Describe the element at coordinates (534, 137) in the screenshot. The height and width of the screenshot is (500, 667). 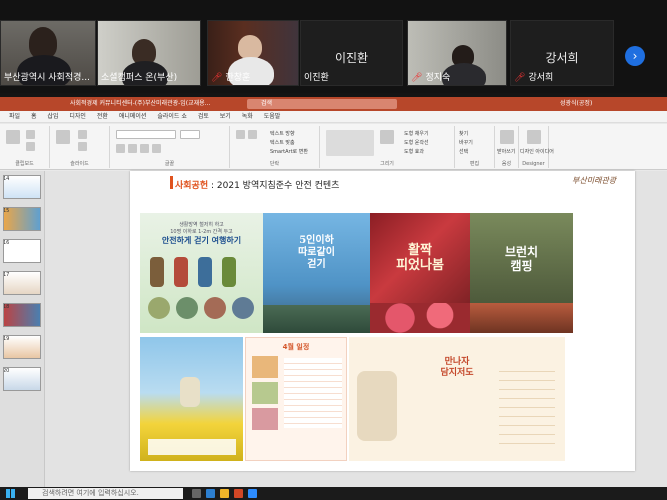
I see `designer-icon` at that location.